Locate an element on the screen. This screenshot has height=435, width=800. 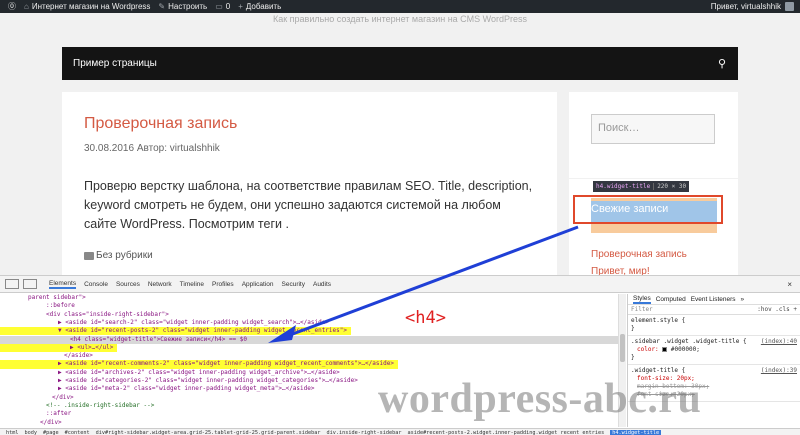
style-source-link: (index):40 is located at coordinates (779, 342).